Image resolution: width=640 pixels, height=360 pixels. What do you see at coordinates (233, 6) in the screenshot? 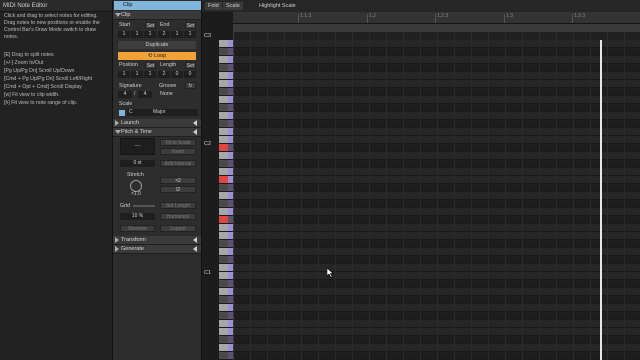
I see `scale-button: Scale` at bounding box center [233, 6].